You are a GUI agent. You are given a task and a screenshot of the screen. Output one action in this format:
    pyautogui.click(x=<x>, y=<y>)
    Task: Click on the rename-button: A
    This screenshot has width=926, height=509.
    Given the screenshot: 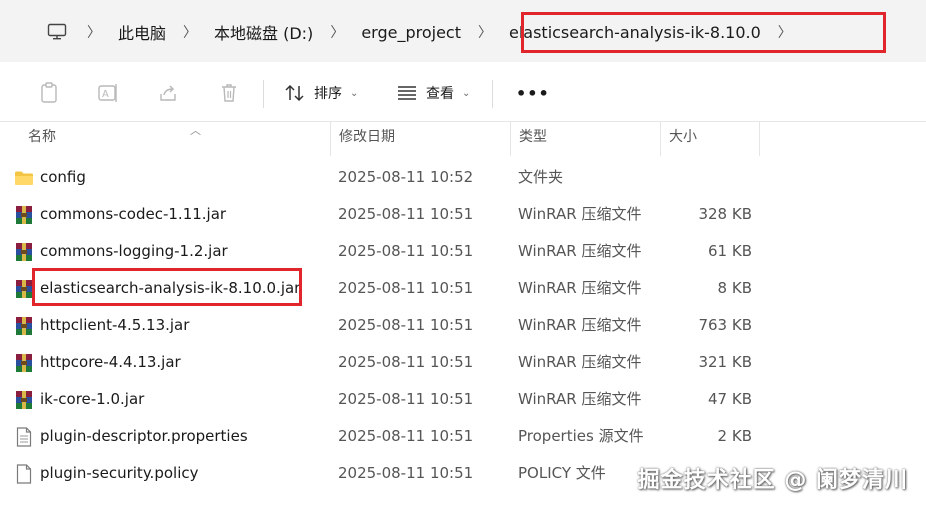 What is the action you would take?
    pyautogui.click(x=109, y=93)
    